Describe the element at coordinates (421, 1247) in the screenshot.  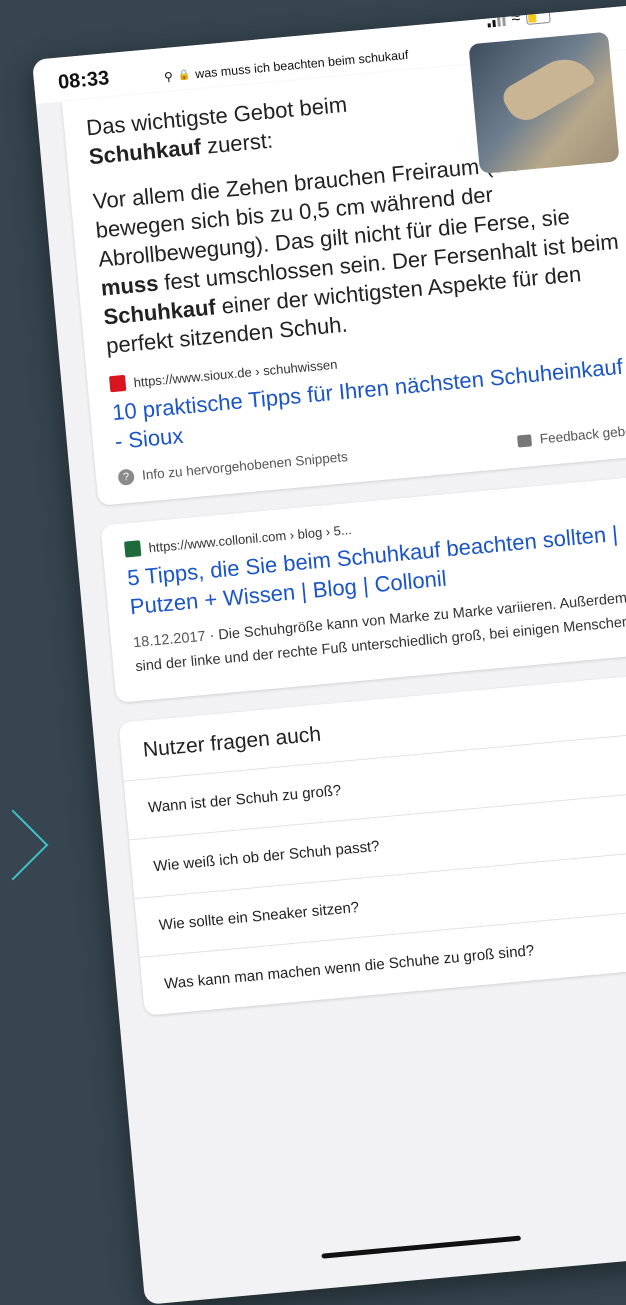
I see `home-indicator` at that location.